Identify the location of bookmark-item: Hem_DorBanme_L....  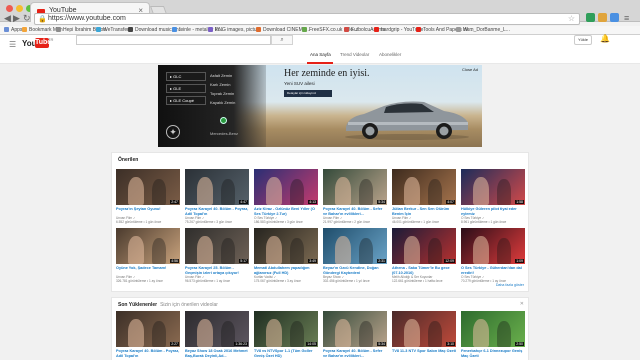
(483, 30).